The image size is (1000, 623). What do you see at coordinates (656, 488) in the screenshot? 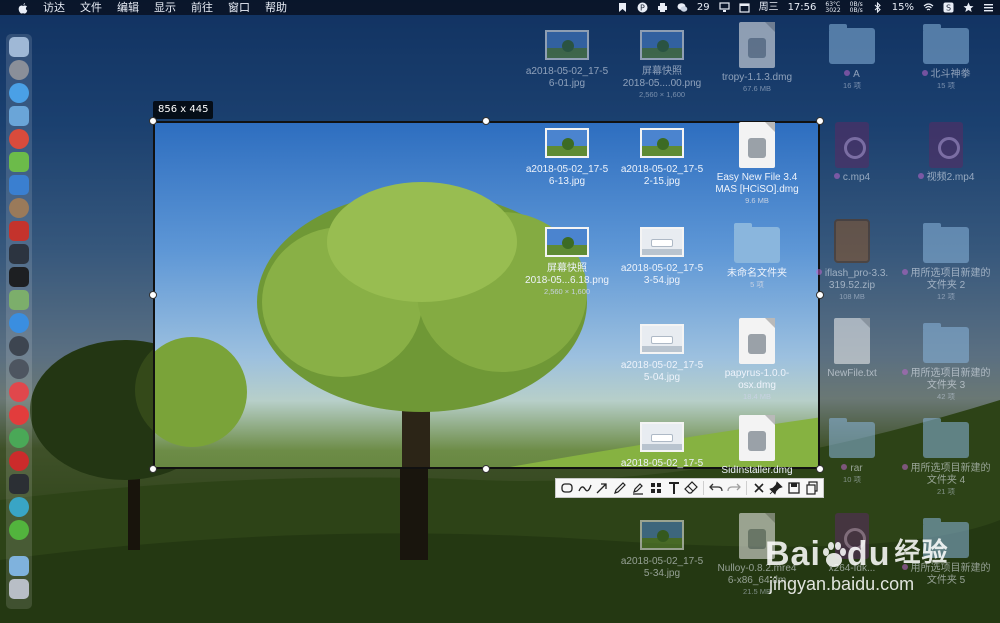
I see `mosaic-icon` at bounding box center [656, 488].